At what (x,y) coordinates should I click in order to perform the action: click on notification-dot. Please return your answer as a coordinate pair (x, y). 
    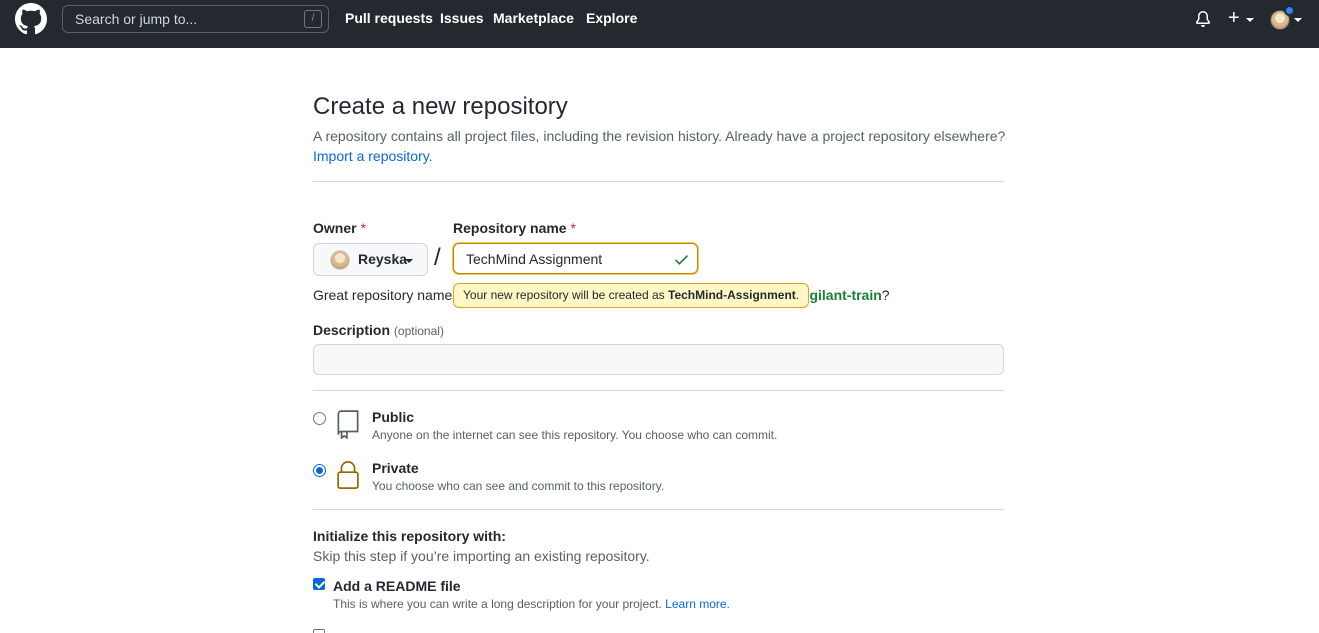
    Looking at the image, I should click on (1289, 10).